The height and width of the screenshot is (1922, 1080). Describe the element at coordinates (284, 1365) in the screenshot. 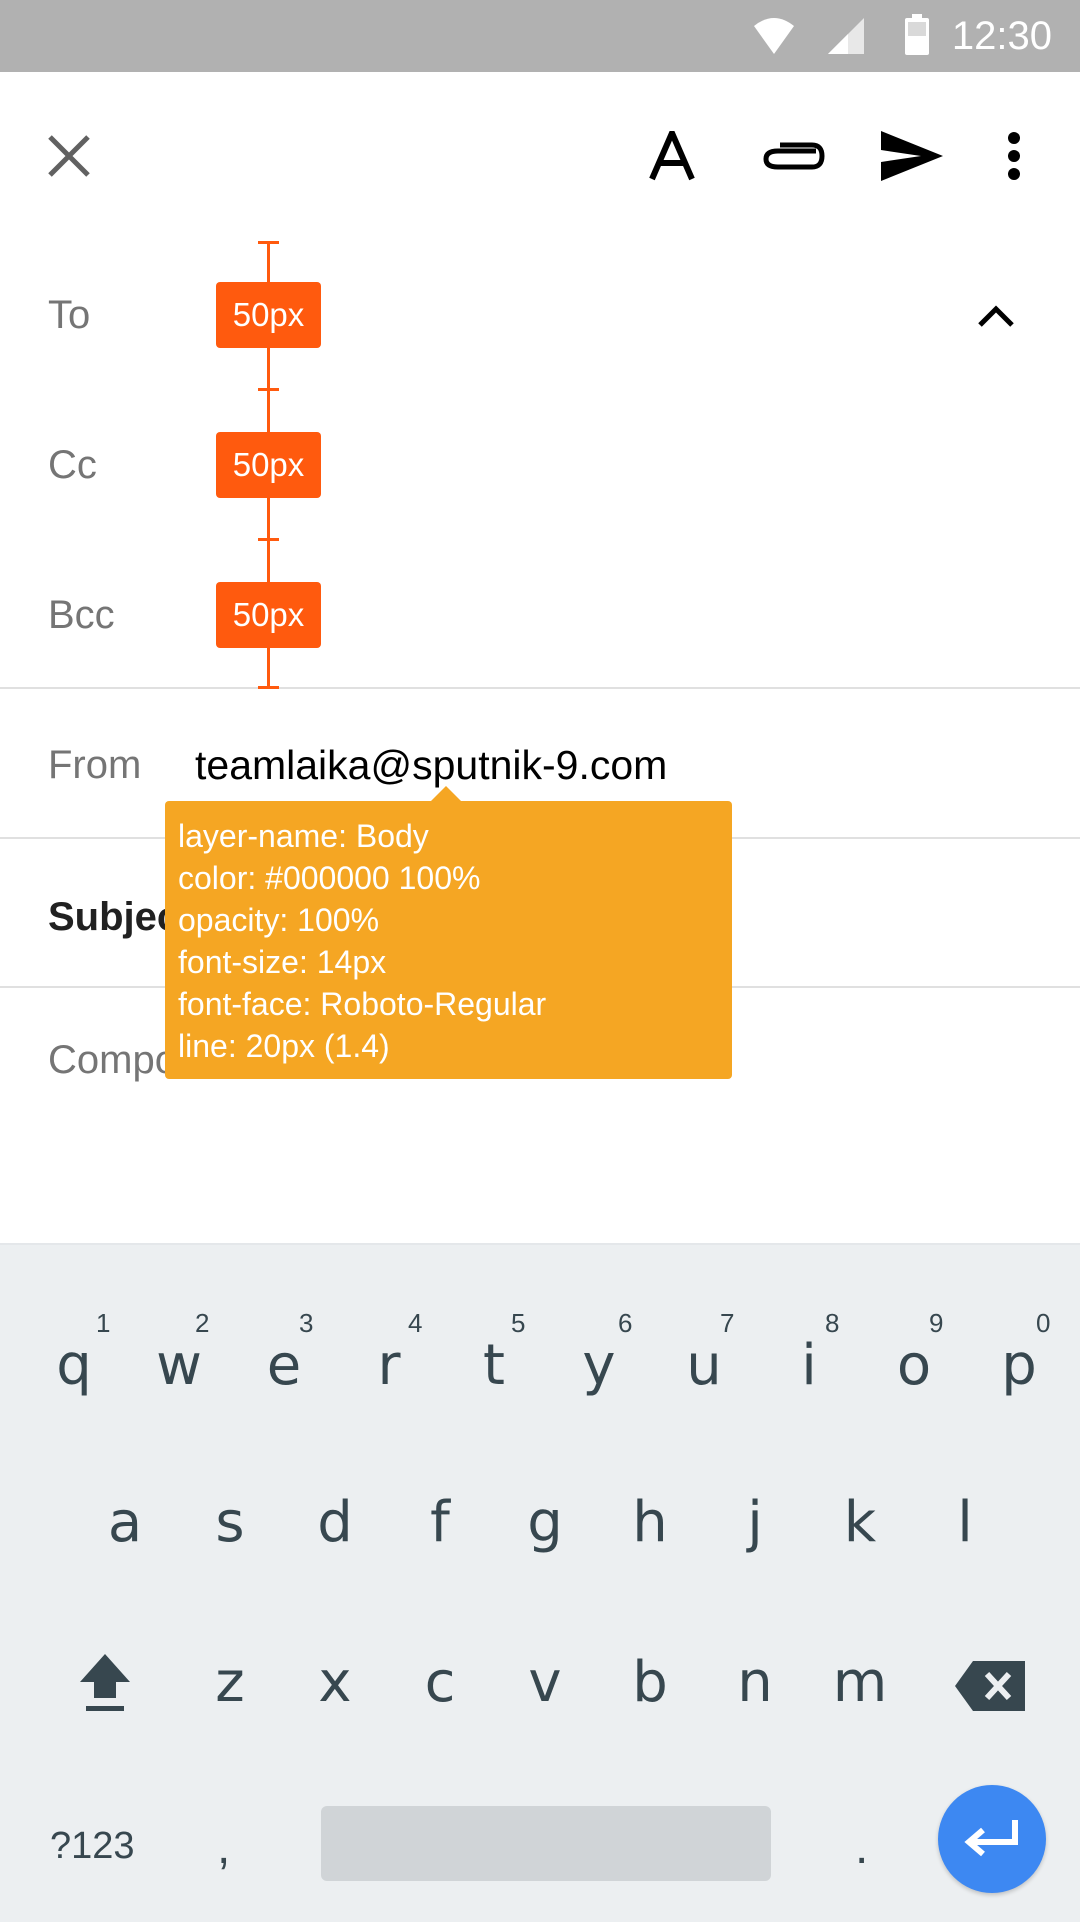

I see `key-e: e` at that location.